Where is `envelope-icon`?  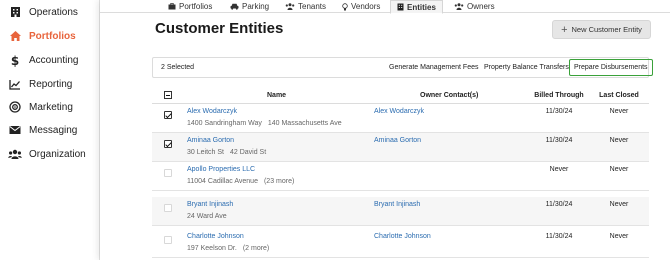 envelope-icon is located at coordinates (15, 130).